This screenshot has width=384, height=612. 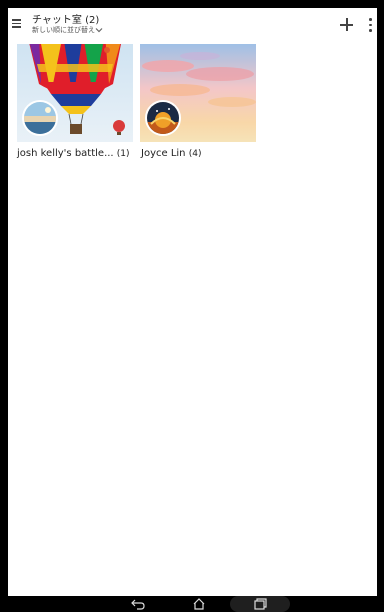 I want to click on recent-apps-icon, so click(x=260, y=604).